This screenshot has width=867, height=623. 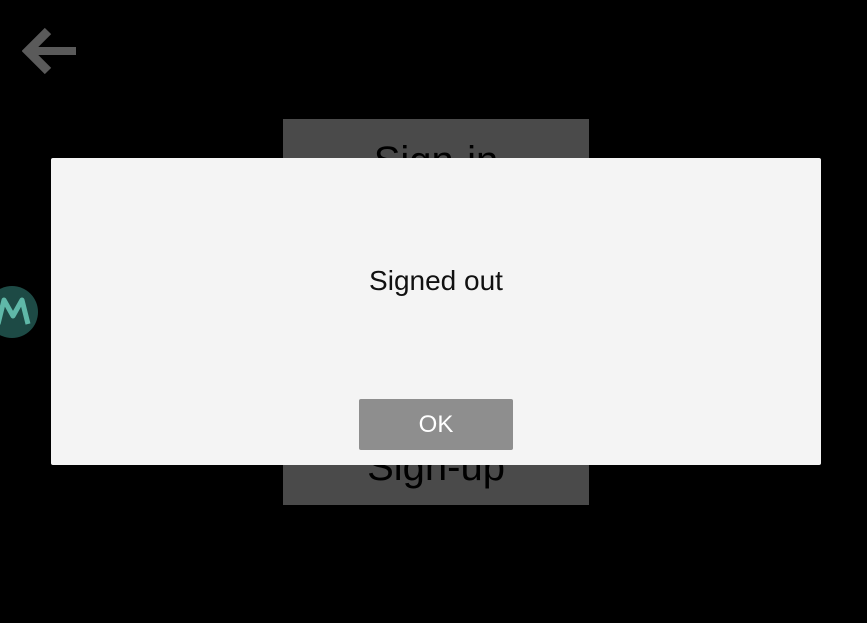 I want to click on ok-button: OK, so click(x=436, y=424).